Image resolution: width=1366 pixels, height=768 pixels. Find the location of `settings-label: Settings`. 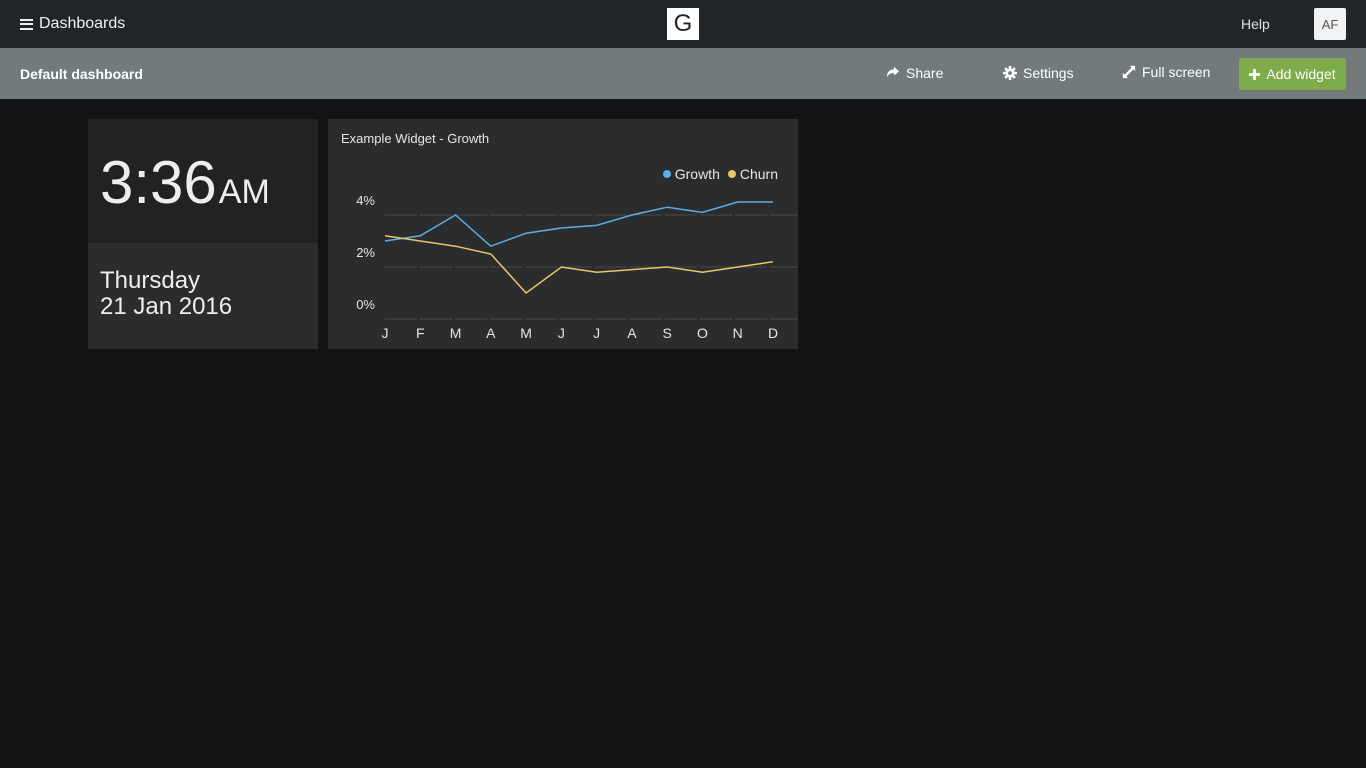

settings-label: Settings is located at coordinates (1048, 73).